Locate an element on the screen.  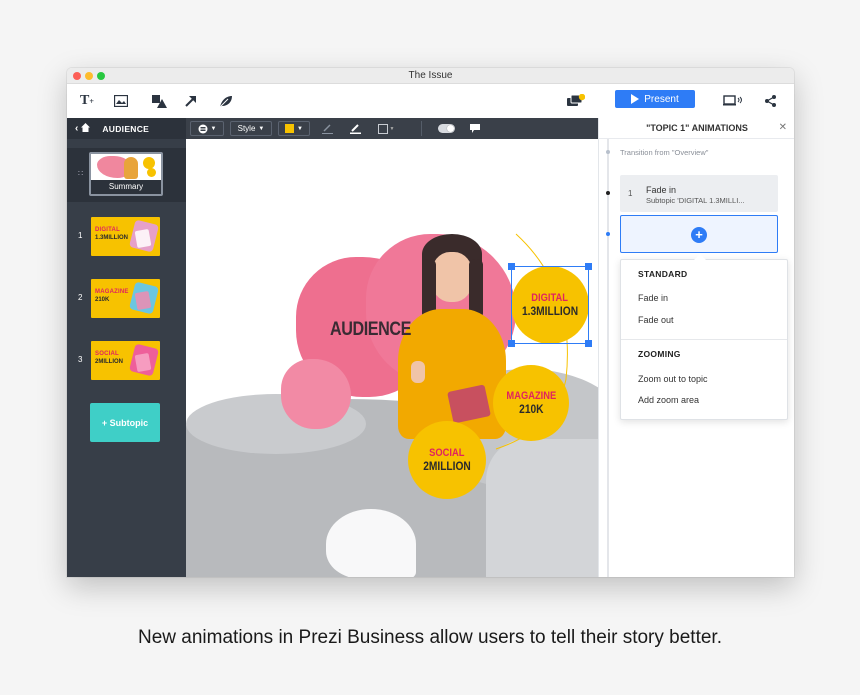
highlight-icon is located at coordinates (355, 128).